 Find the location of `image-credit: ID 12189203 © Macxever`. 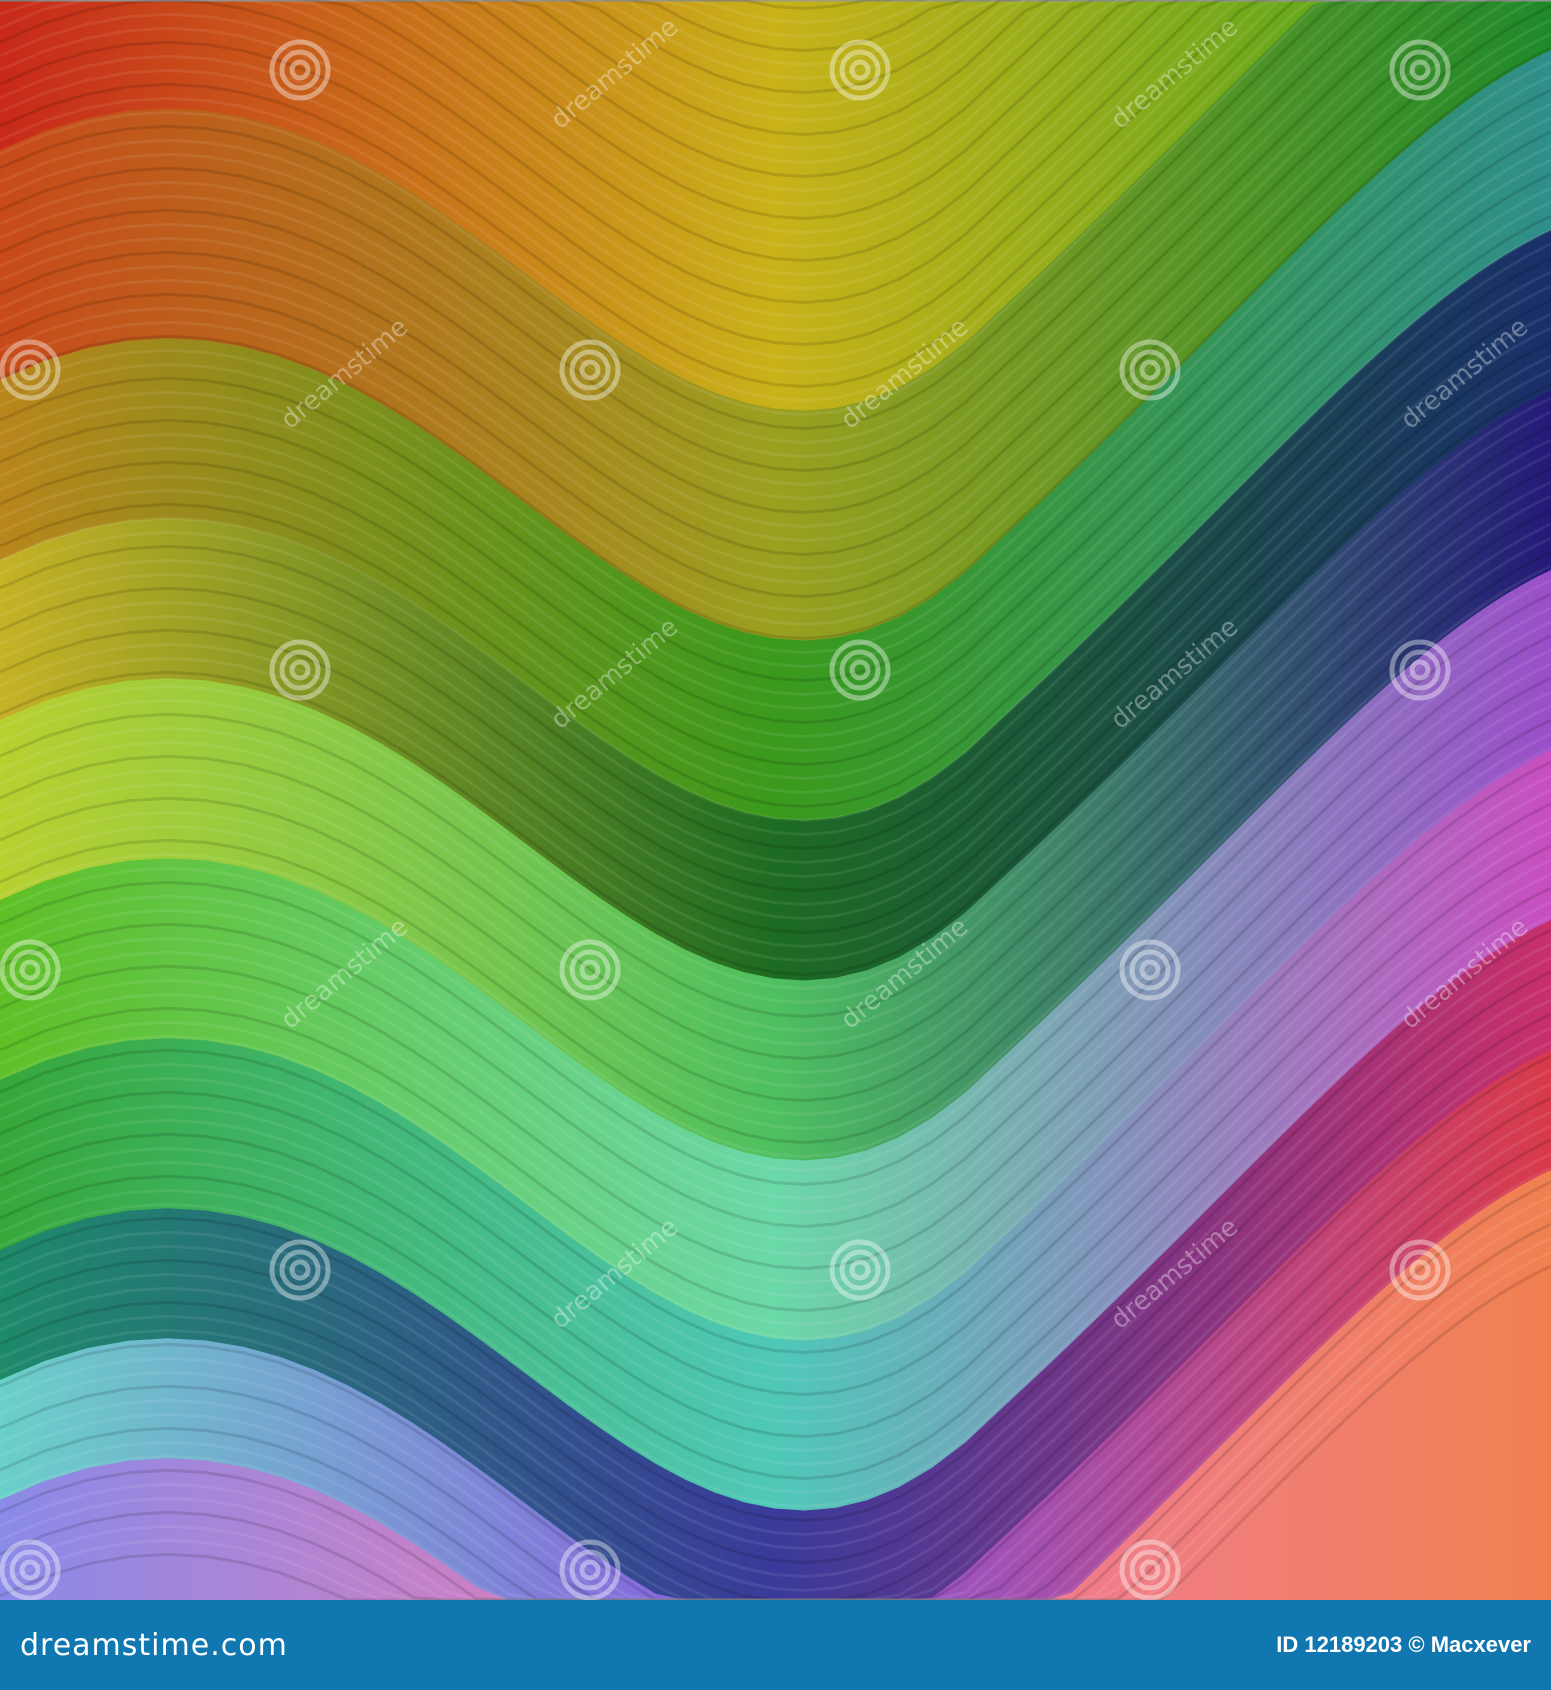

image-credit: ID 12189203 © Macxever is located at coordinates (1403, 1644).